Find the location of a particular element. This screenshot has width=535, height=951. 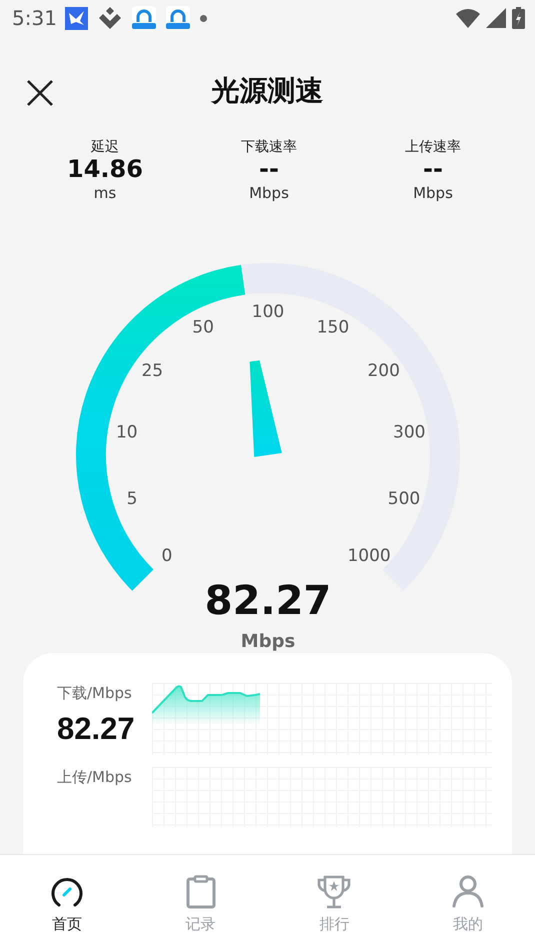

nav-tab: 记录 is located at coordinates (201, 903).